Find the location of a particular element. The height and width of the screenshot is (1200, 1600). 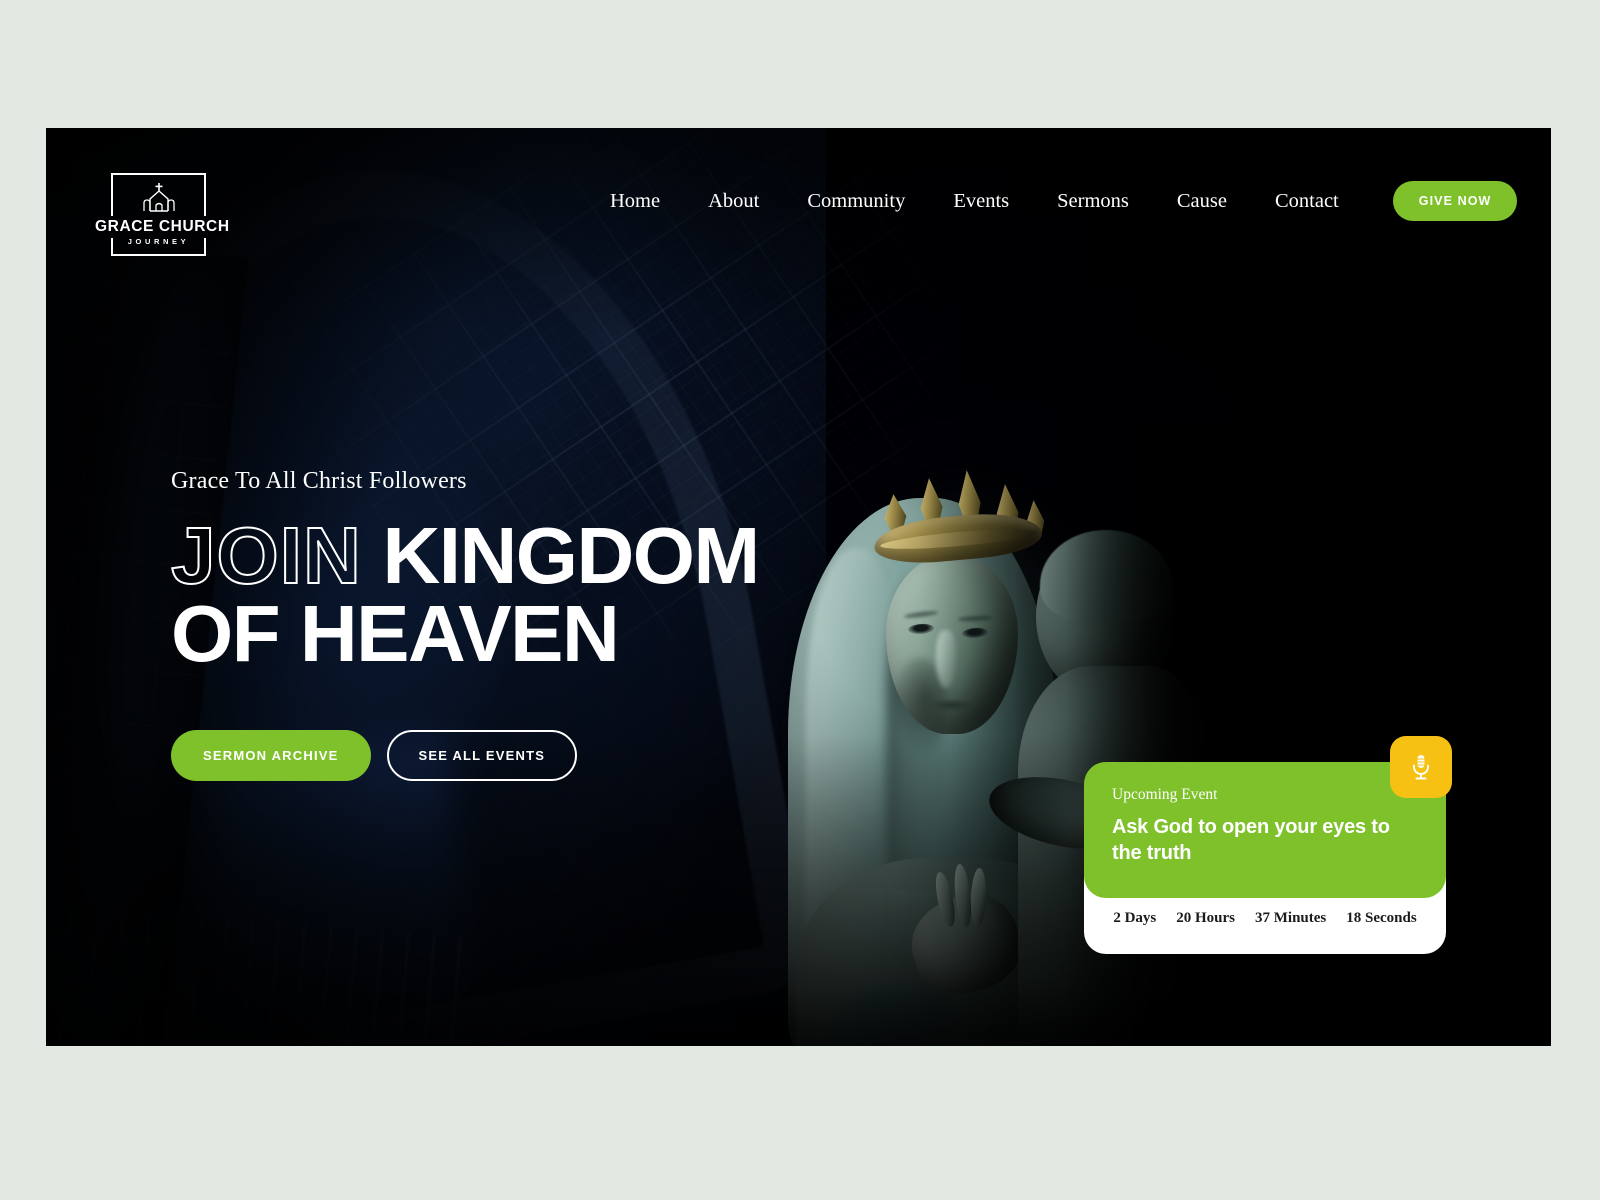

headline-line-two: OF HEAVEN is located at coordinates (395, 634).